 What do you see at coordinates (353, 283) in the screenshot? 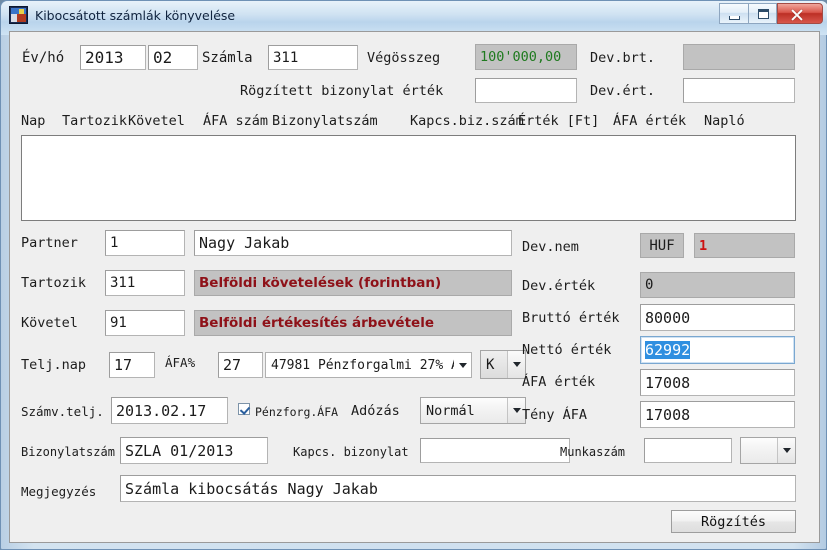
I see `tartozik-description: Belföldi követelések (forintban)` at bounding box center [353, 283].